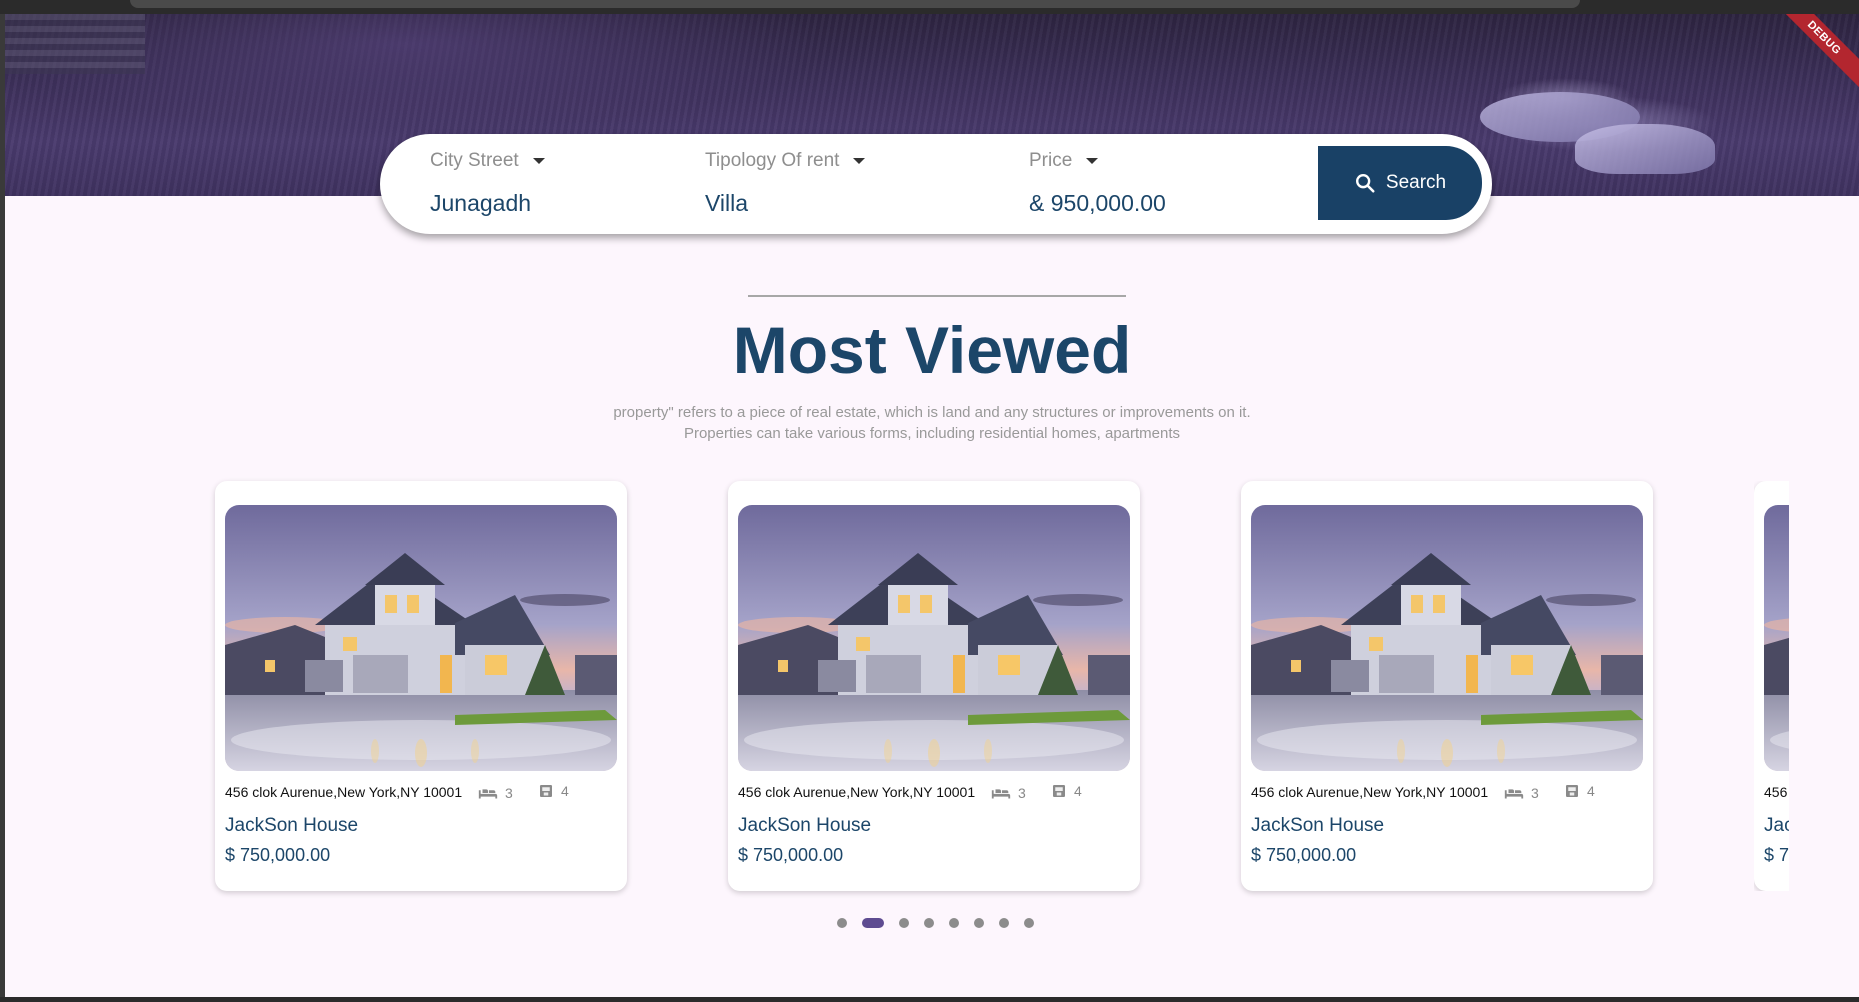  What do you see at coordinates (785, 183) in the screenshot?
I see `typology-dropdown: Tipology Of rent Villa` at bounding box center [785, 183].